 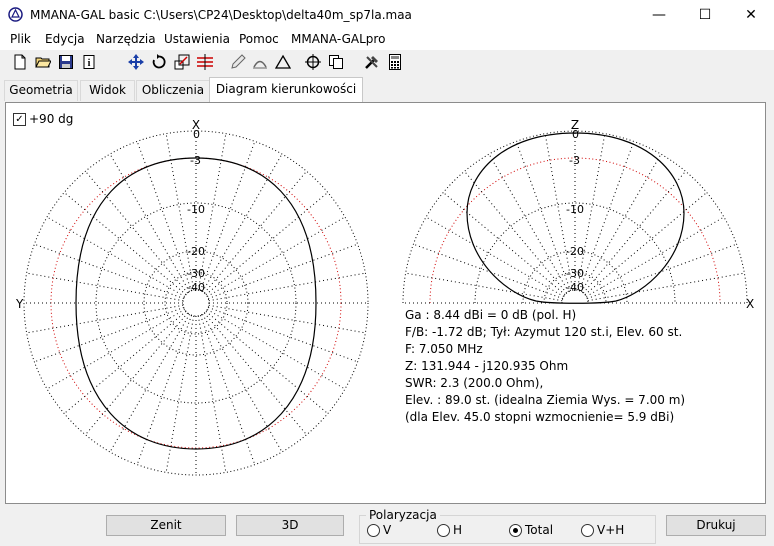 What do you see at coordinates (19, 304) in the screenshot?
I see `azimuth-left-axis-label: Y` at bounding box center [19, 304].